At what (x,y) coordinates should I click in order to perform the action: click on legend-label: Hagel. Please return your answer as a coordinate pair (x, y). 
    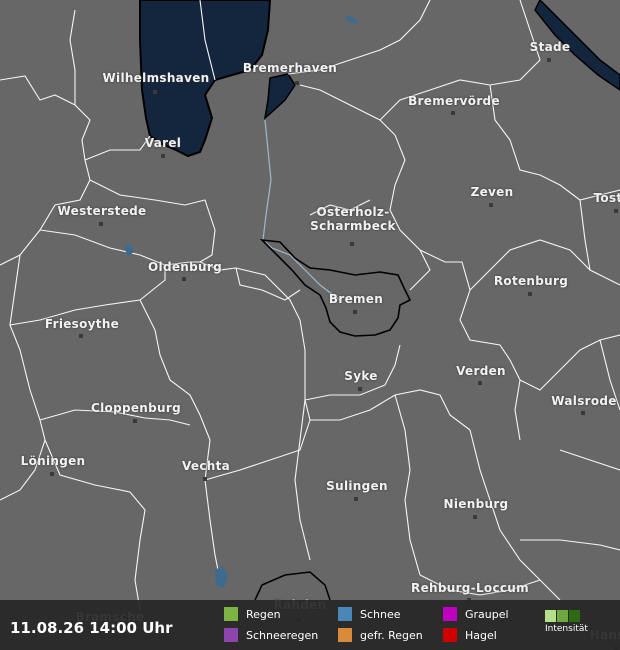
    Looking at the image, I should click on (481, 635).